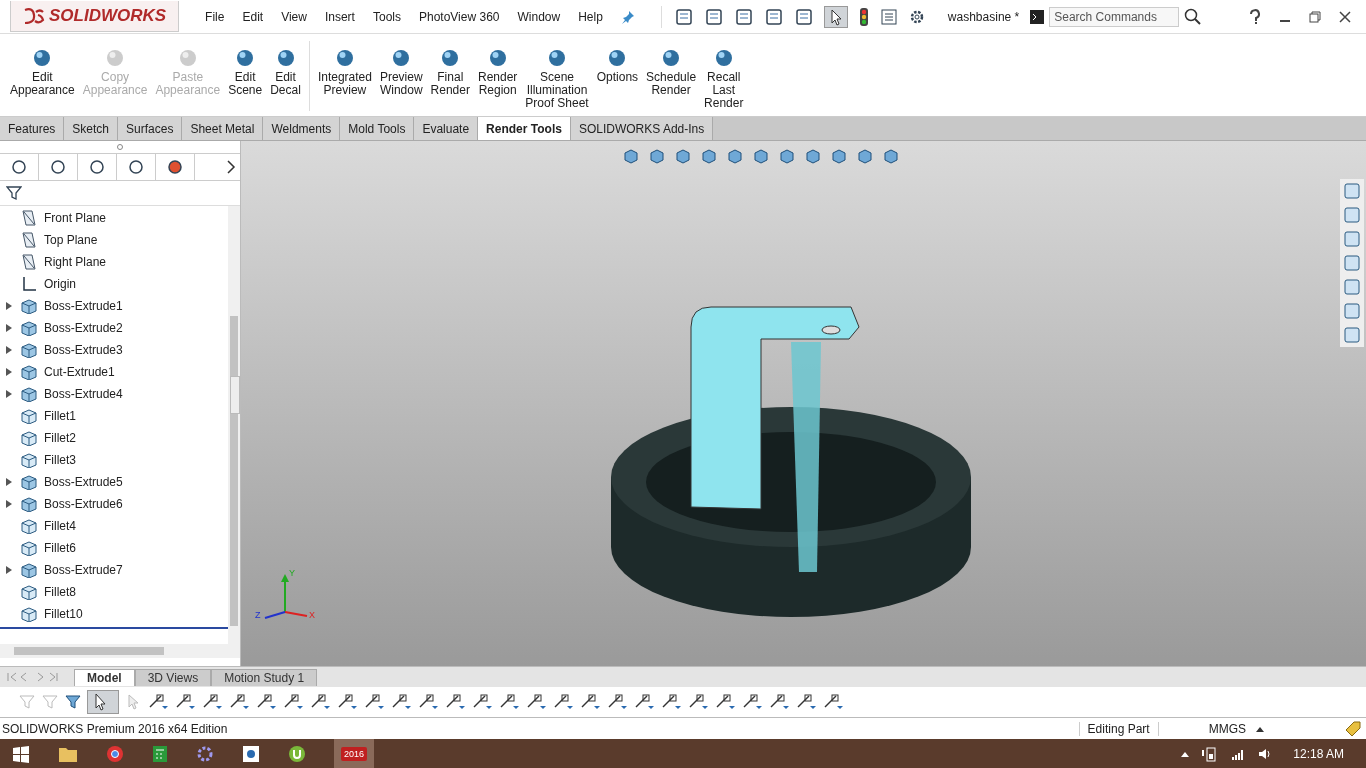 The width and height of the screenshot is (1366, 768). Describe the element at coordinates (1315, 16) in the screenshot. I see `restore-icon` at that location.